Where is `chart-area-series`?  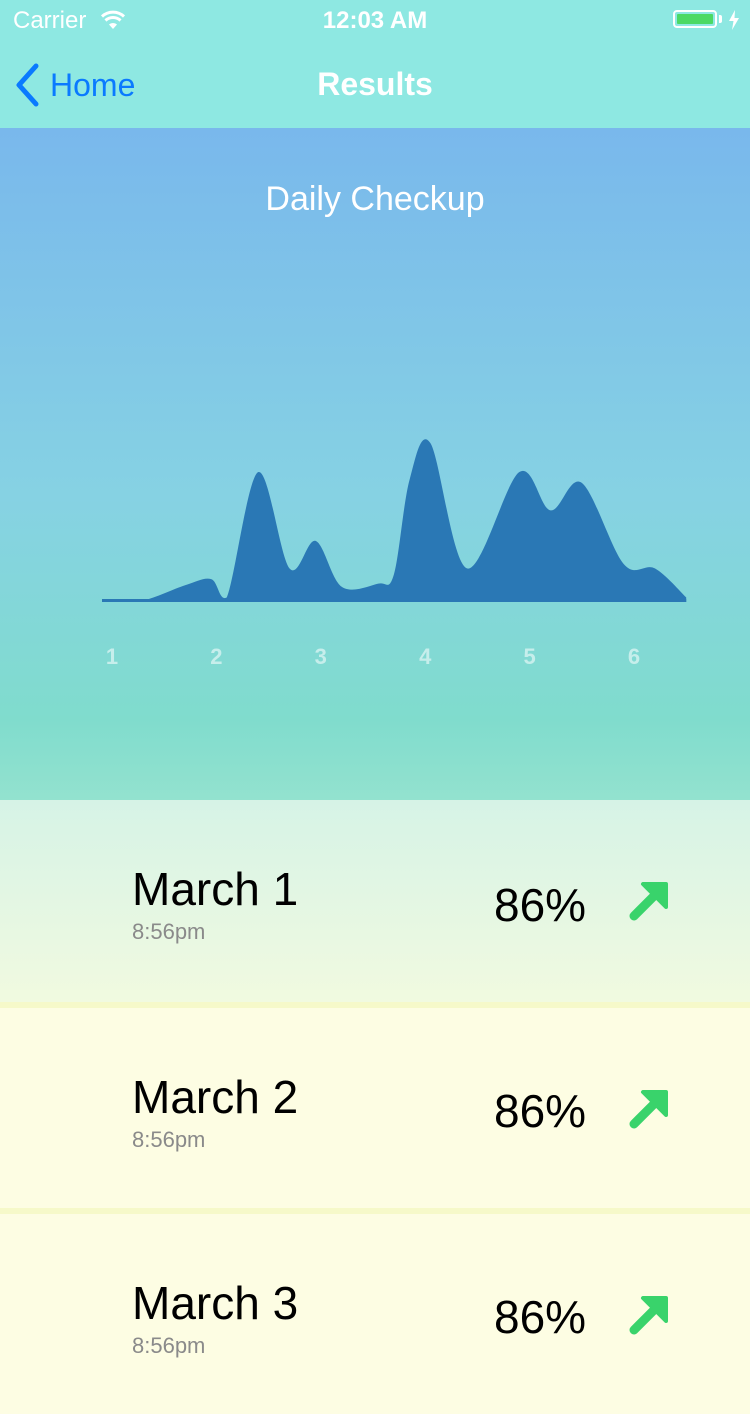
chart-area-series is located at coordinates (399, 520).